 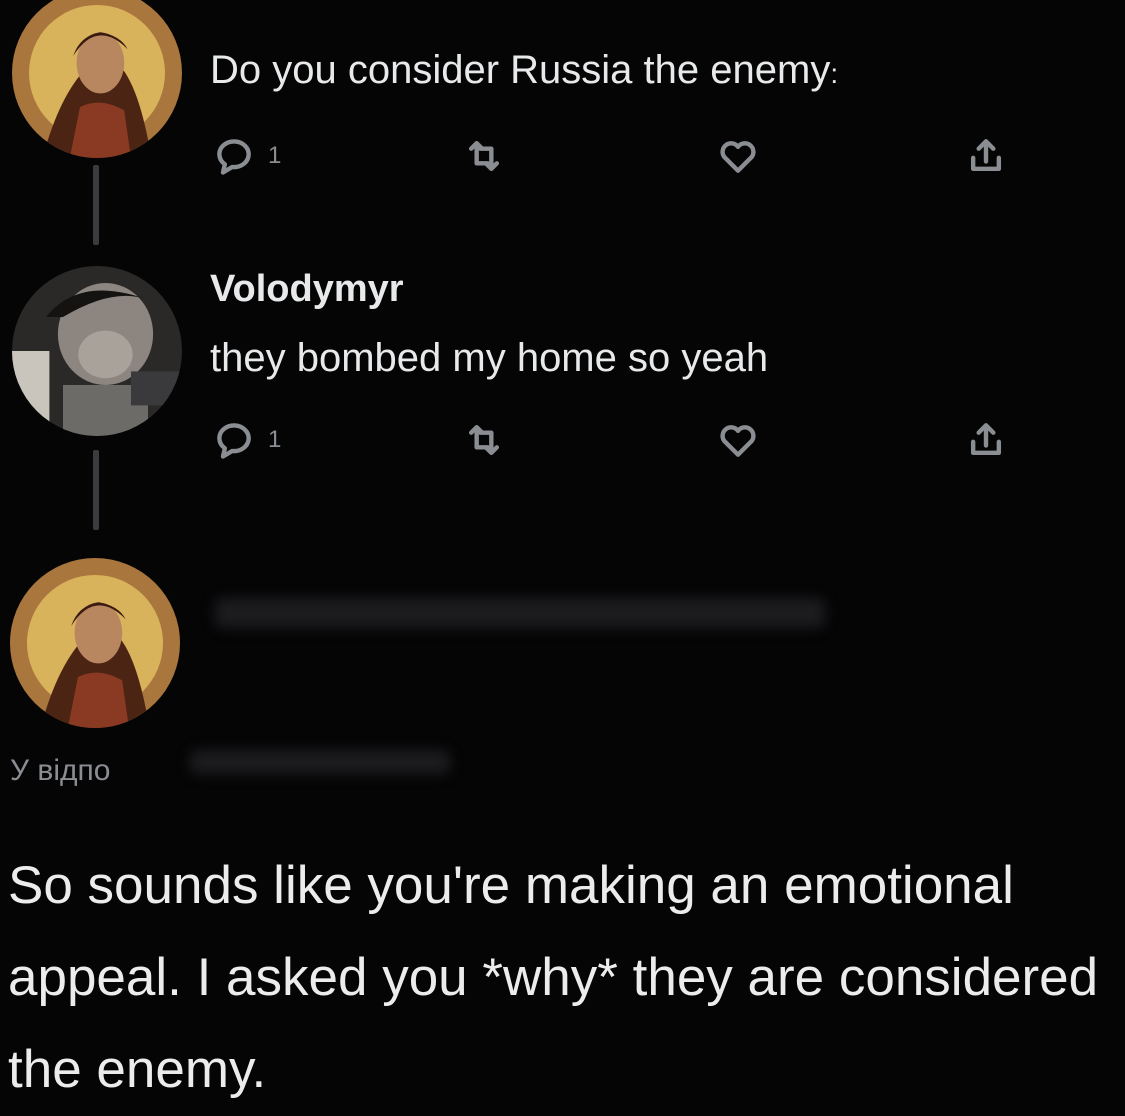 I want to click on tweet-text-main: Do you consider Russia the enemy, so click(x=520, y=70).